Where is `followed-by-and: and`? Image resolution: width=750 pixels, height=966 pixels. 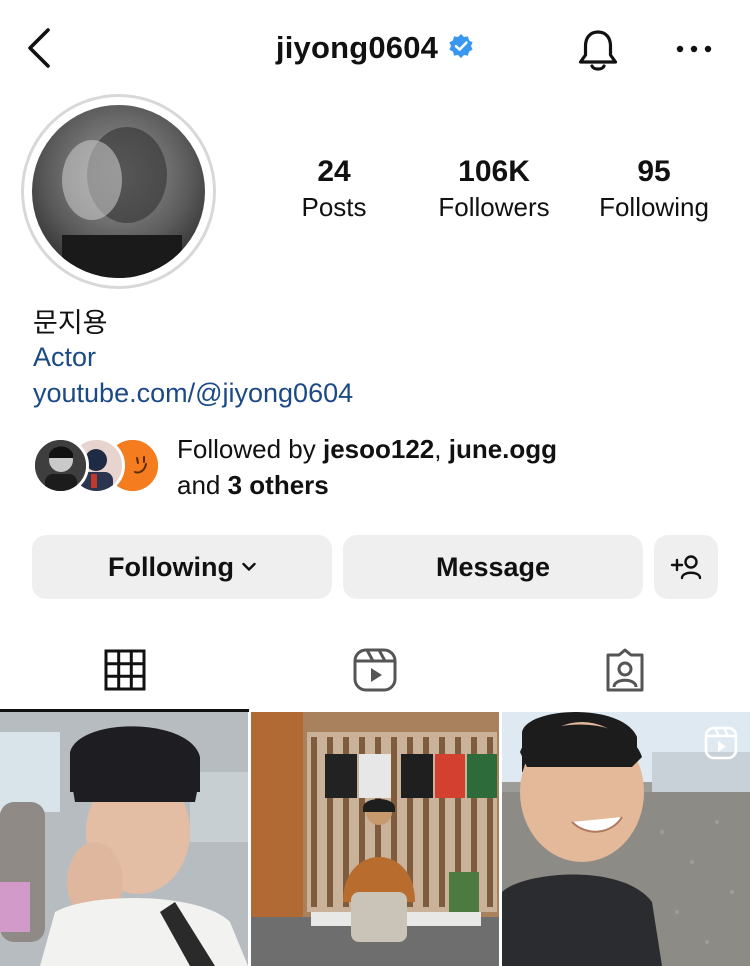 followed-by-and: and is located at coordinates (202, 485).